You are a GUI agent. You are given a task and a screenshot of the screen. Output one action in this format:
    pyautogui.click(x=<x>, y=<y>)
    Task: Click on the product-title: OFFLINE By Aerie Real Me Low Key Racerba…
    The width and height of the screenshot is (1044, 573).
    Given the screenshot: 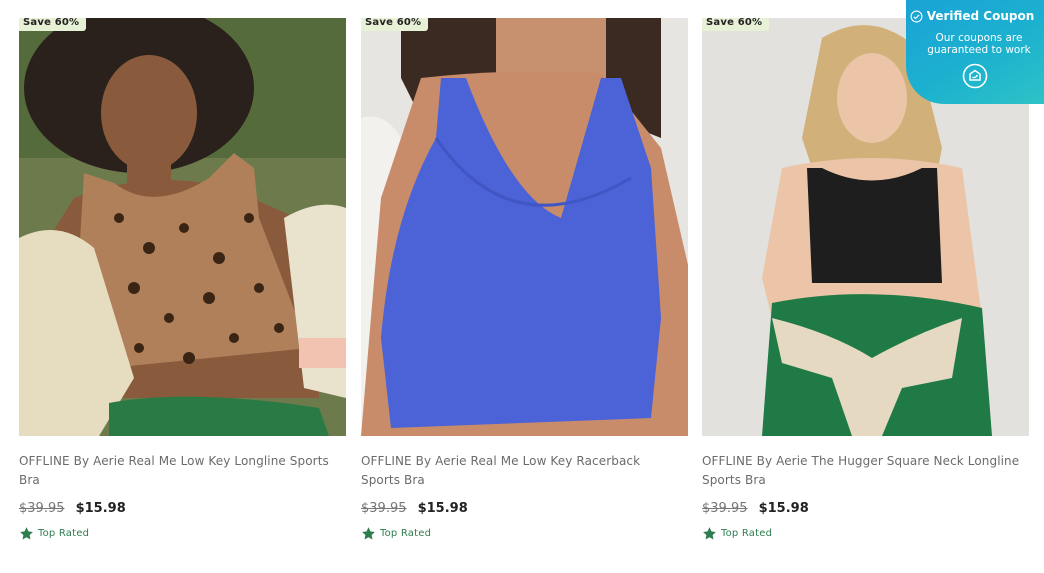 What is the action you would take?
    pyautogui.click(x=521, y=471)
    